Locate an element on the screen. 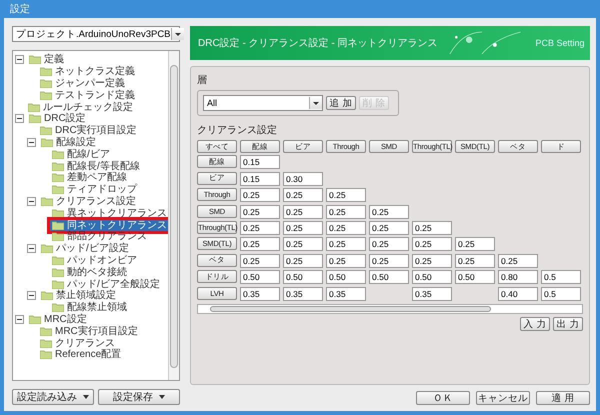 Image resolution: width=600 pixels, height=415 pixels. tree-item: パッド/ビア設定 is located at coordinates (85, 248).